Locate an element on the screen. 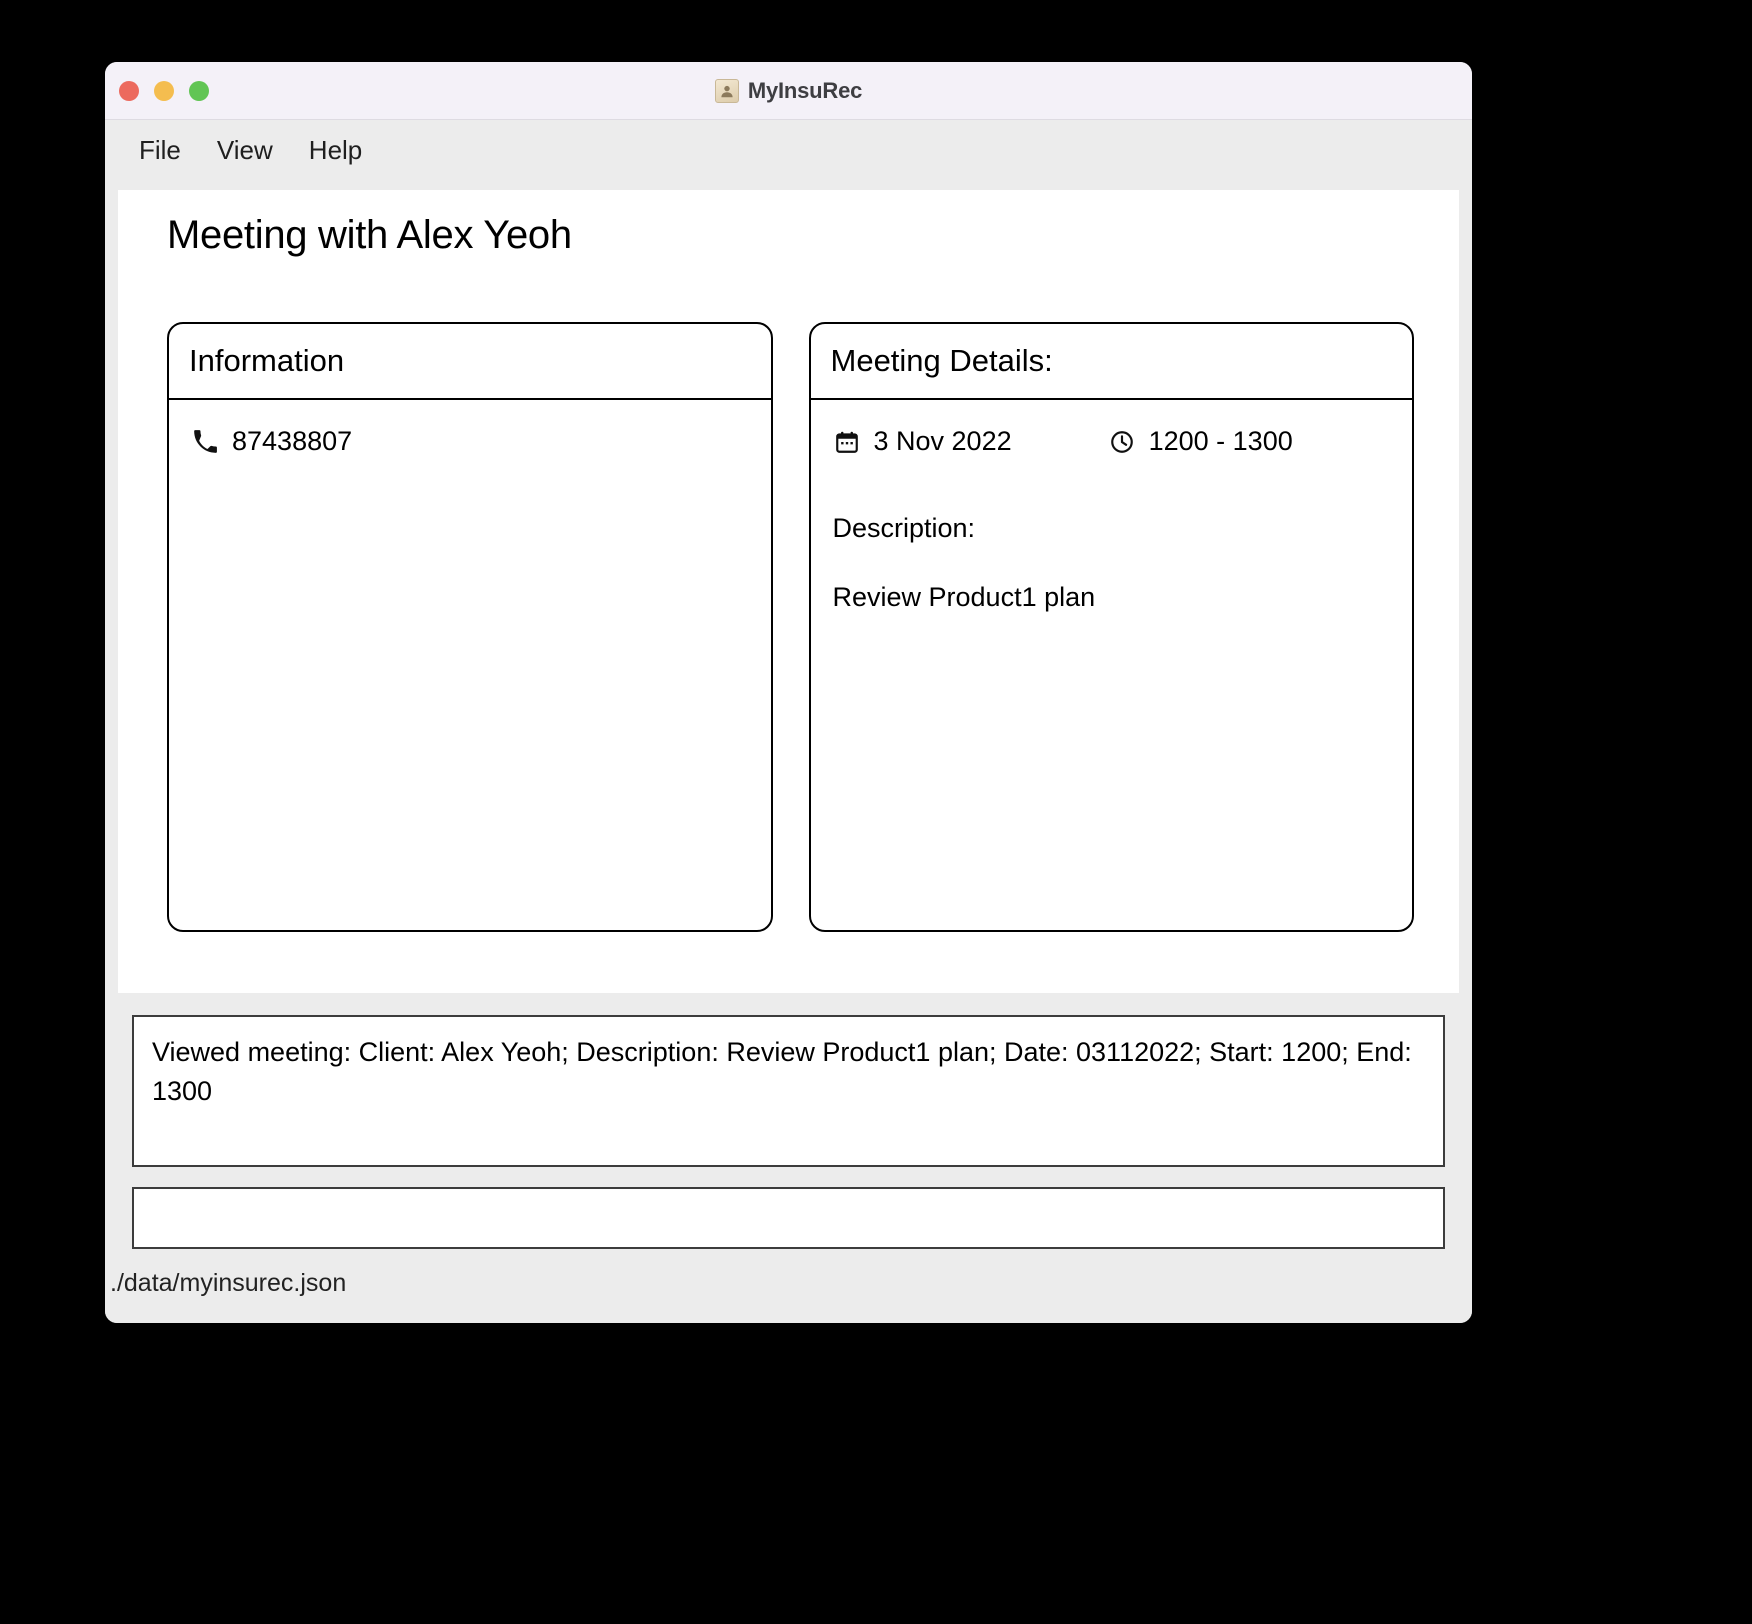 This screenshot has width=1752, height=1624. phone-number: 87438807 is located at coordinates (292, 441).